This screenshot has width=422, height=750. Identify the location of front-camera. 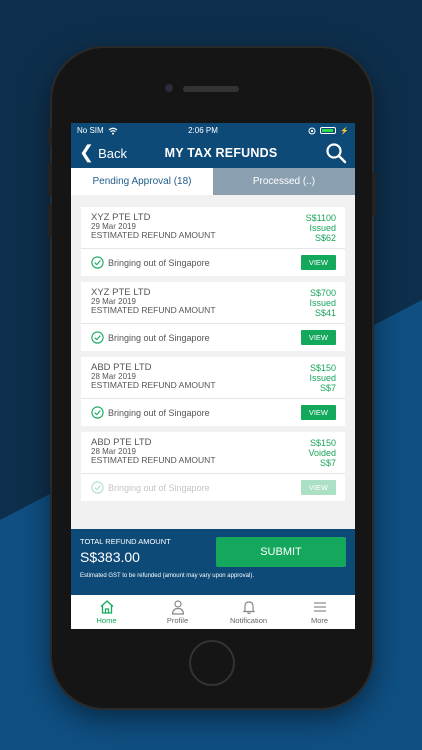
(169, 88).